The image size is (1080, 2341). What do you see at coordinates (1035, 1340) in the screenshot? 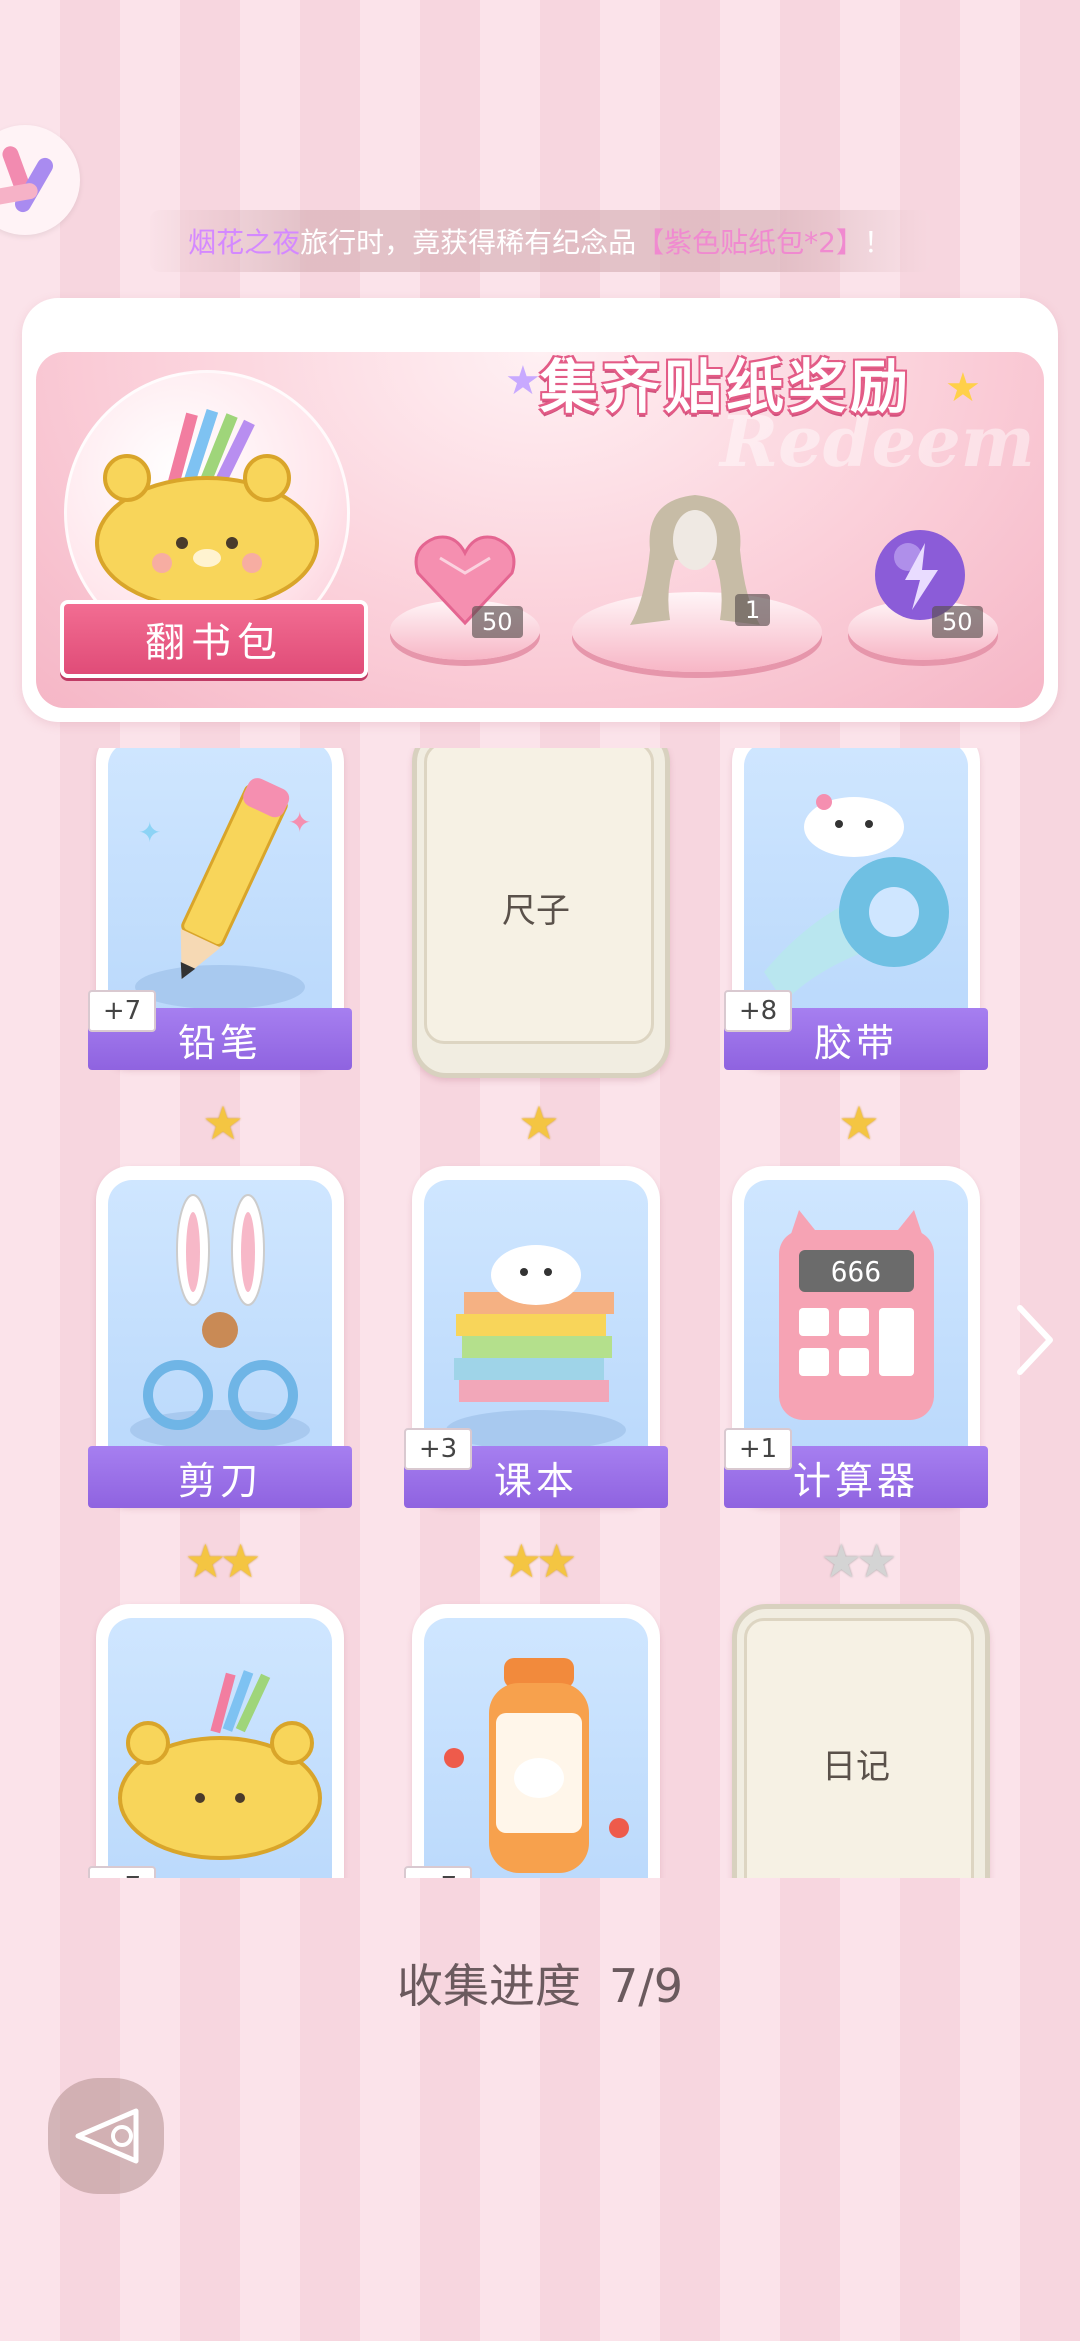
I see `chevron-right-icon` at bounding box center [1035, 1340].